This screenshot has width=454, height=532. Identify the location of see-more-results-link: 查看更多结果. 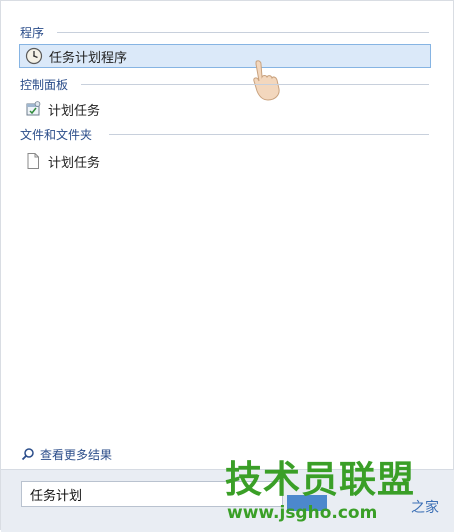
(66, 454).